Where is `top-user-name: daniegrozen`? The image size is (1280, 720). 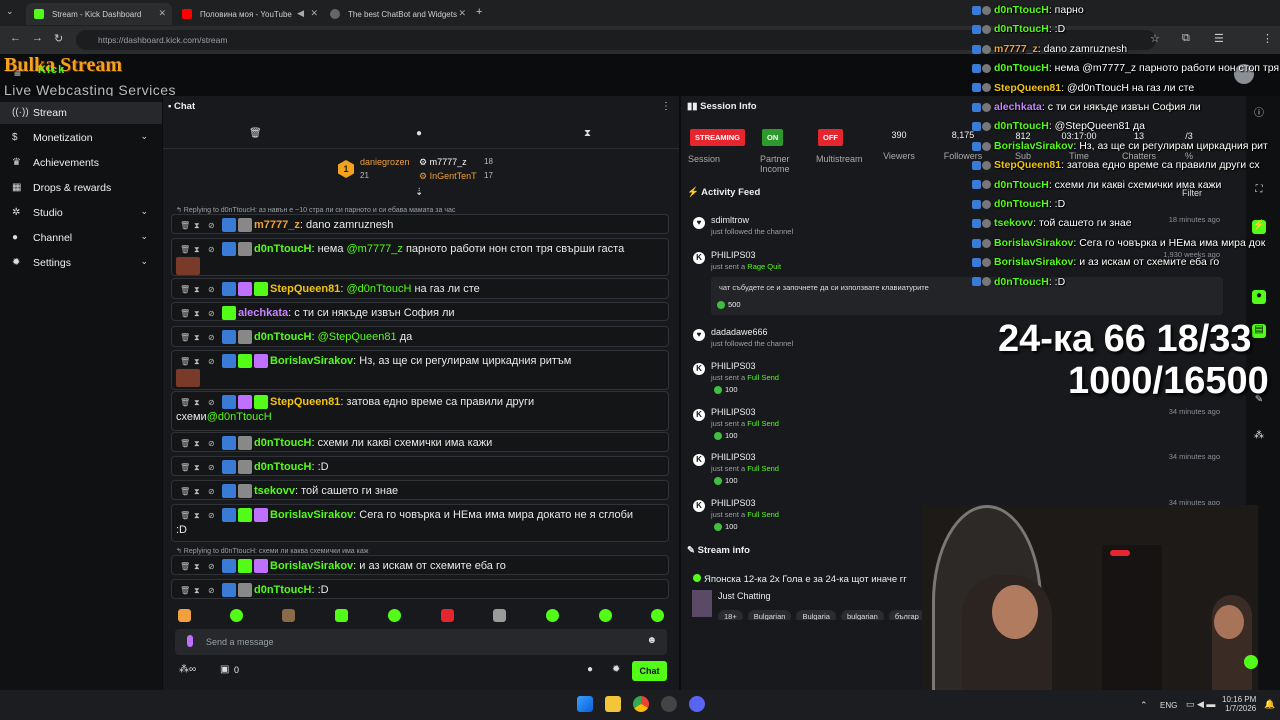 top-user-name: daniegrozen is located at coordinates (385, 162).